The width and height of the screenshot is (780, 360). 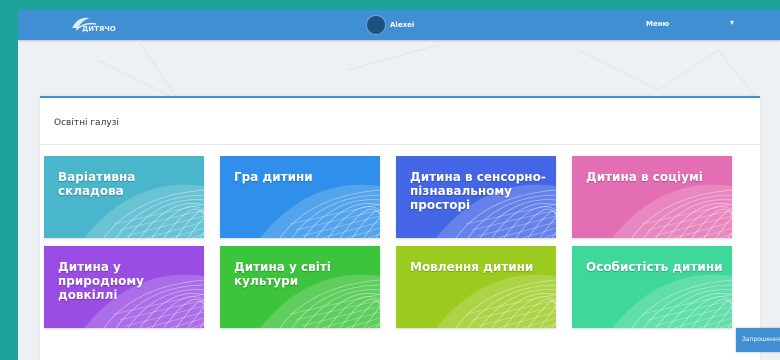 I want to click on tile-sensory-cognitive-space: Дитина в сенсорно-пізнавальному просторі, so click(x=476, y=197).